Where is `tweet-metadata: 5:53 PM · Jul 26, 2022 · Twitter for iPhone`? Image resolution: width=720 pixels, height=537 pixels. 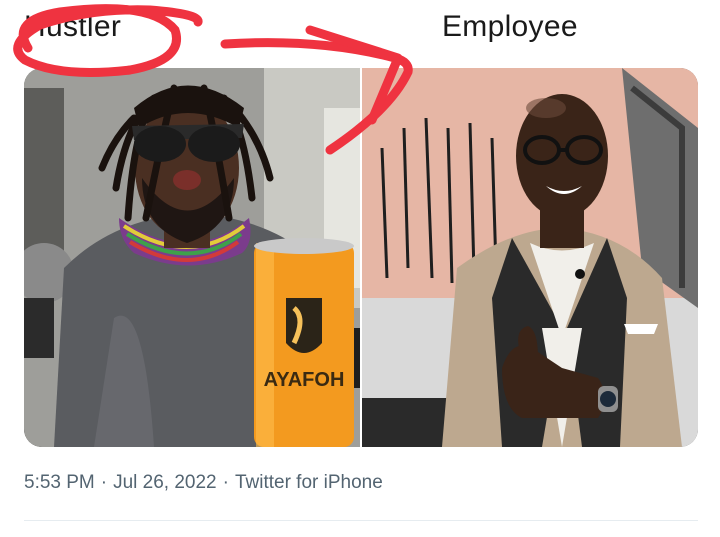 tweet-metadata: 5:53 PM · Jul 26, 2022 · Twitter for iPhone is located at coordinates (203, 483).